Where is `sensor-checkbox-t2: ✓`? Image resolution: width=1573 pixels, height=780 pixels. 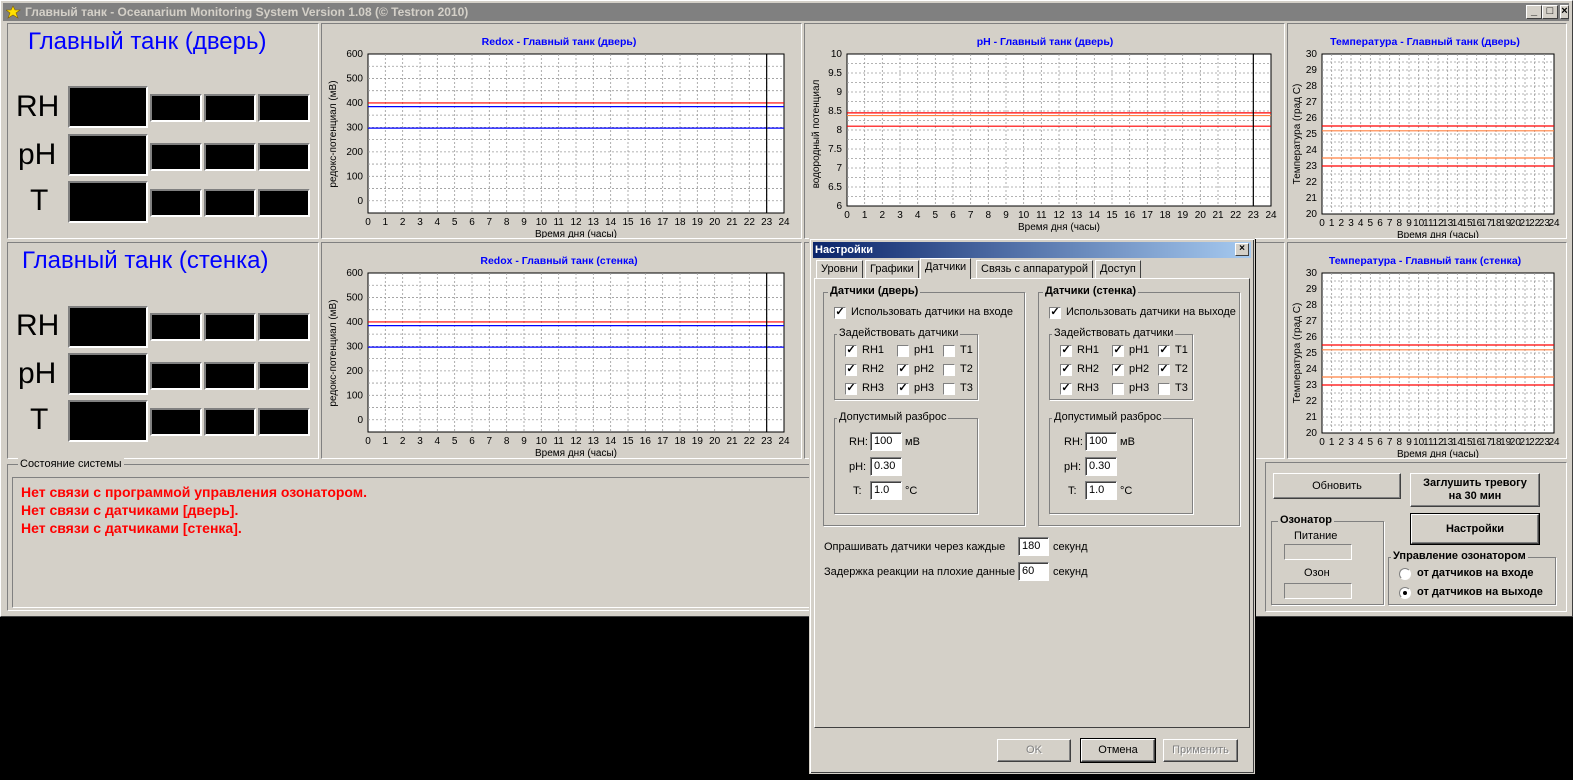 sensor-checkbox-t2: ✓ is located at coordinates (1164, 370).